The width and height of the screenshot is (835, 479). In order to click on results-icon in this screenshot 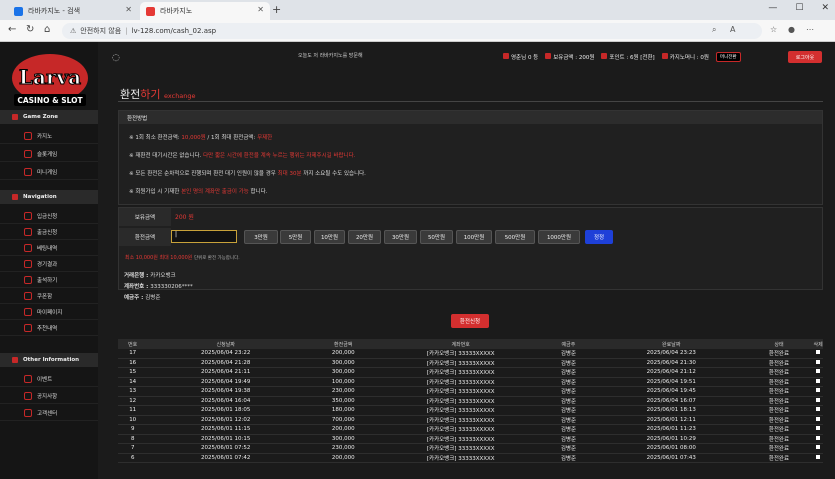, I will do `click(28, 263)`.